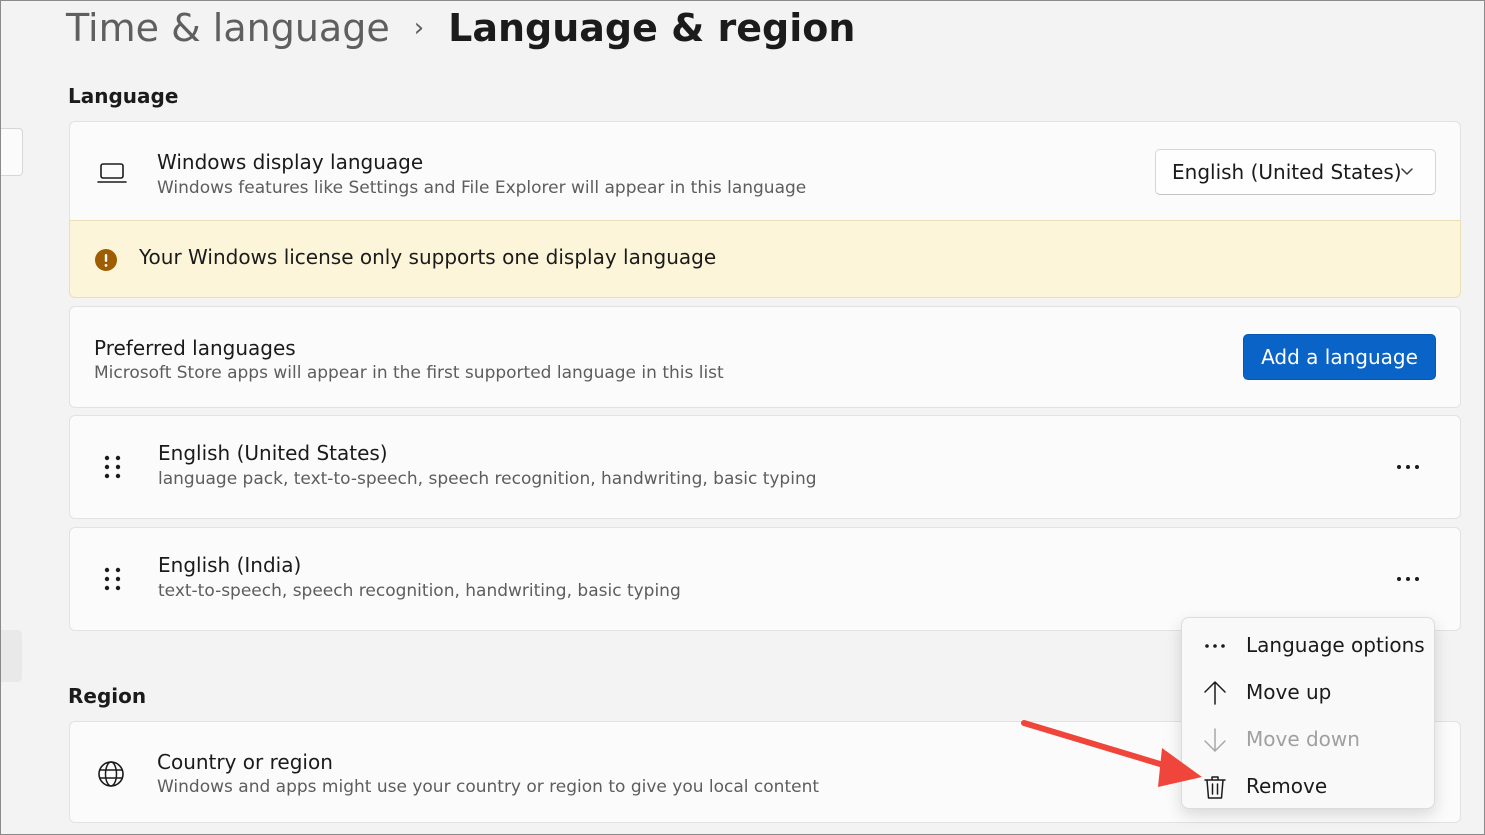 Image resolution: width=1485 pixels, height=835 pixels. Describe the element at coordinates (652, 28) in the screenshot. I see `page-title: Language & region` at that location.